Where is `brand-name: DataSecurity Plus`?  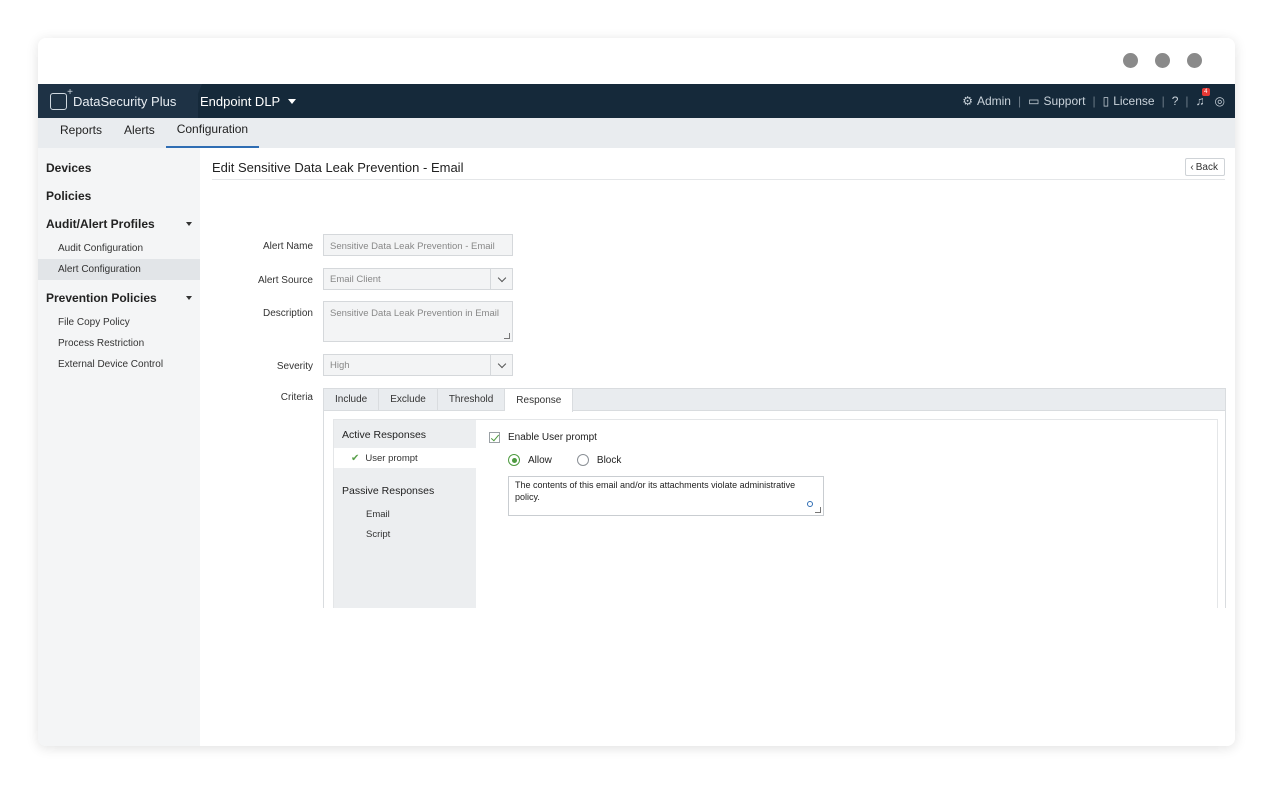
brand-name: DataSecurity Plus is located at coordinates (125, 101).